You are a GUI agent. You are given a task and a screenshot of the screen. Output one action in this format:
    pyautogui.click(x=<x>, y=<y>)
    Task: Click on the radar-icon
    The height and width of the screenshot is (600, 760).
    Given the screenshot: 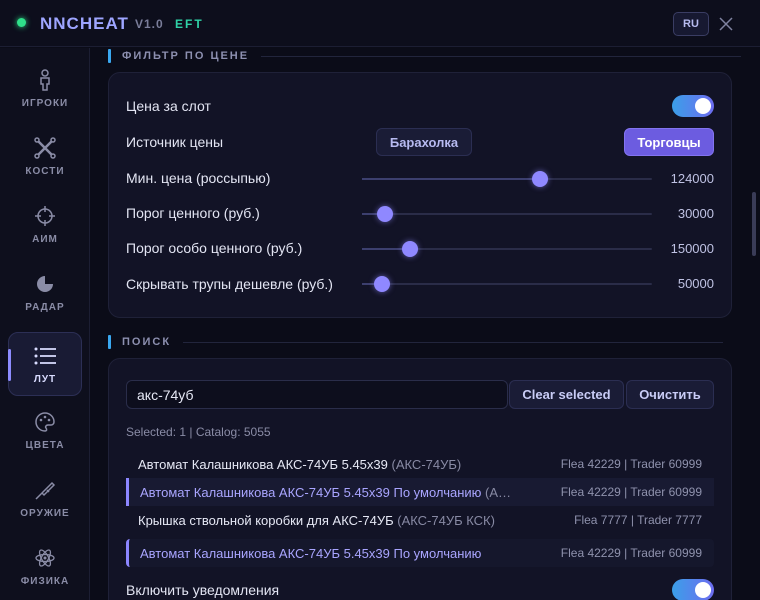 What is the action you would take?
    pyautogui.click(x=45, y=284)
    